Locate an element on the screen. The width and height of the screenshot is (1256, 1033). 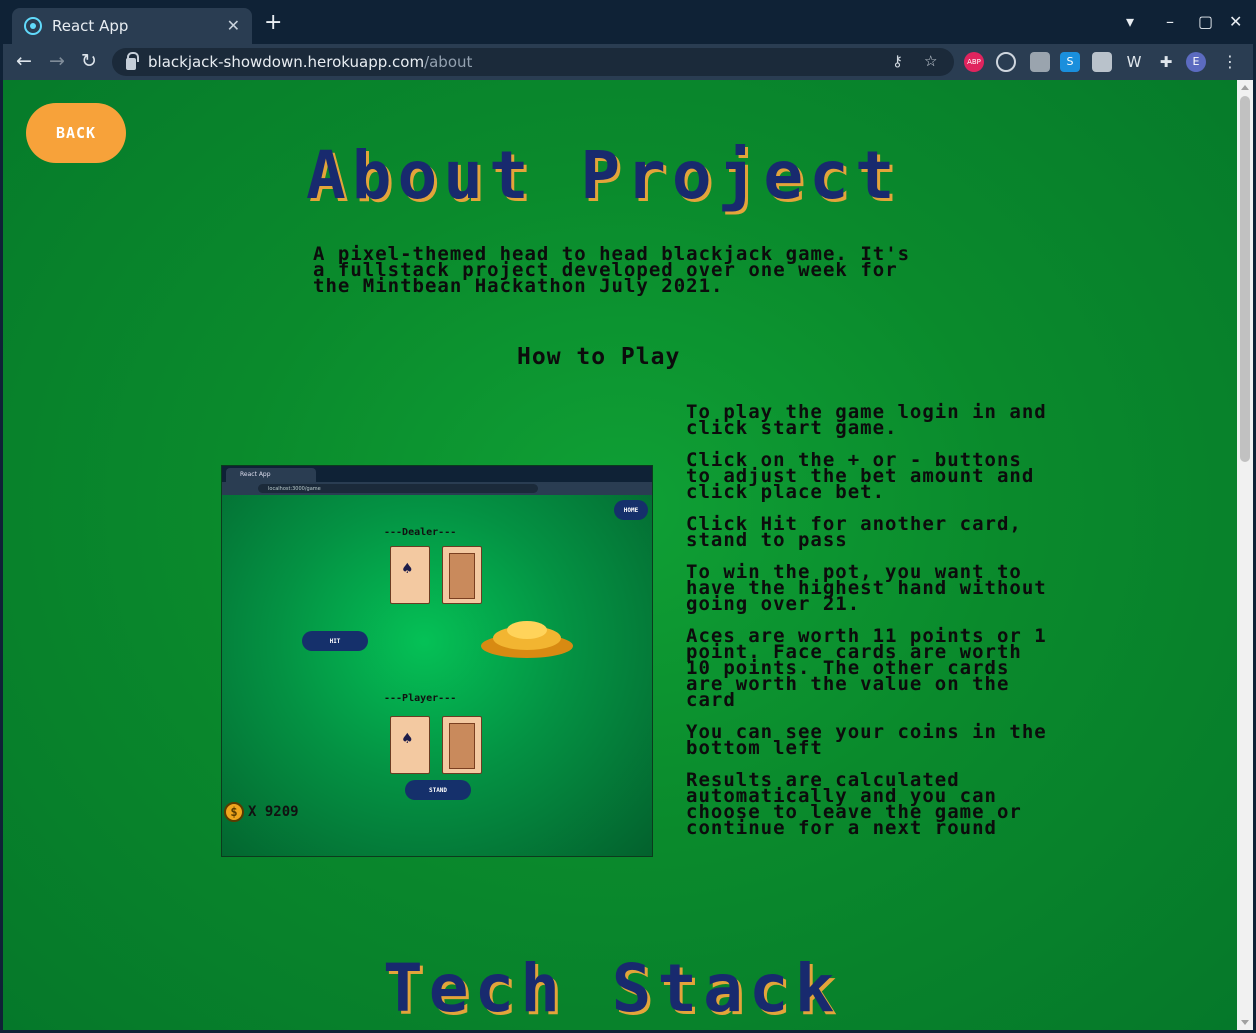
adblock-icon: ABP is located at coordinates (974, 62).